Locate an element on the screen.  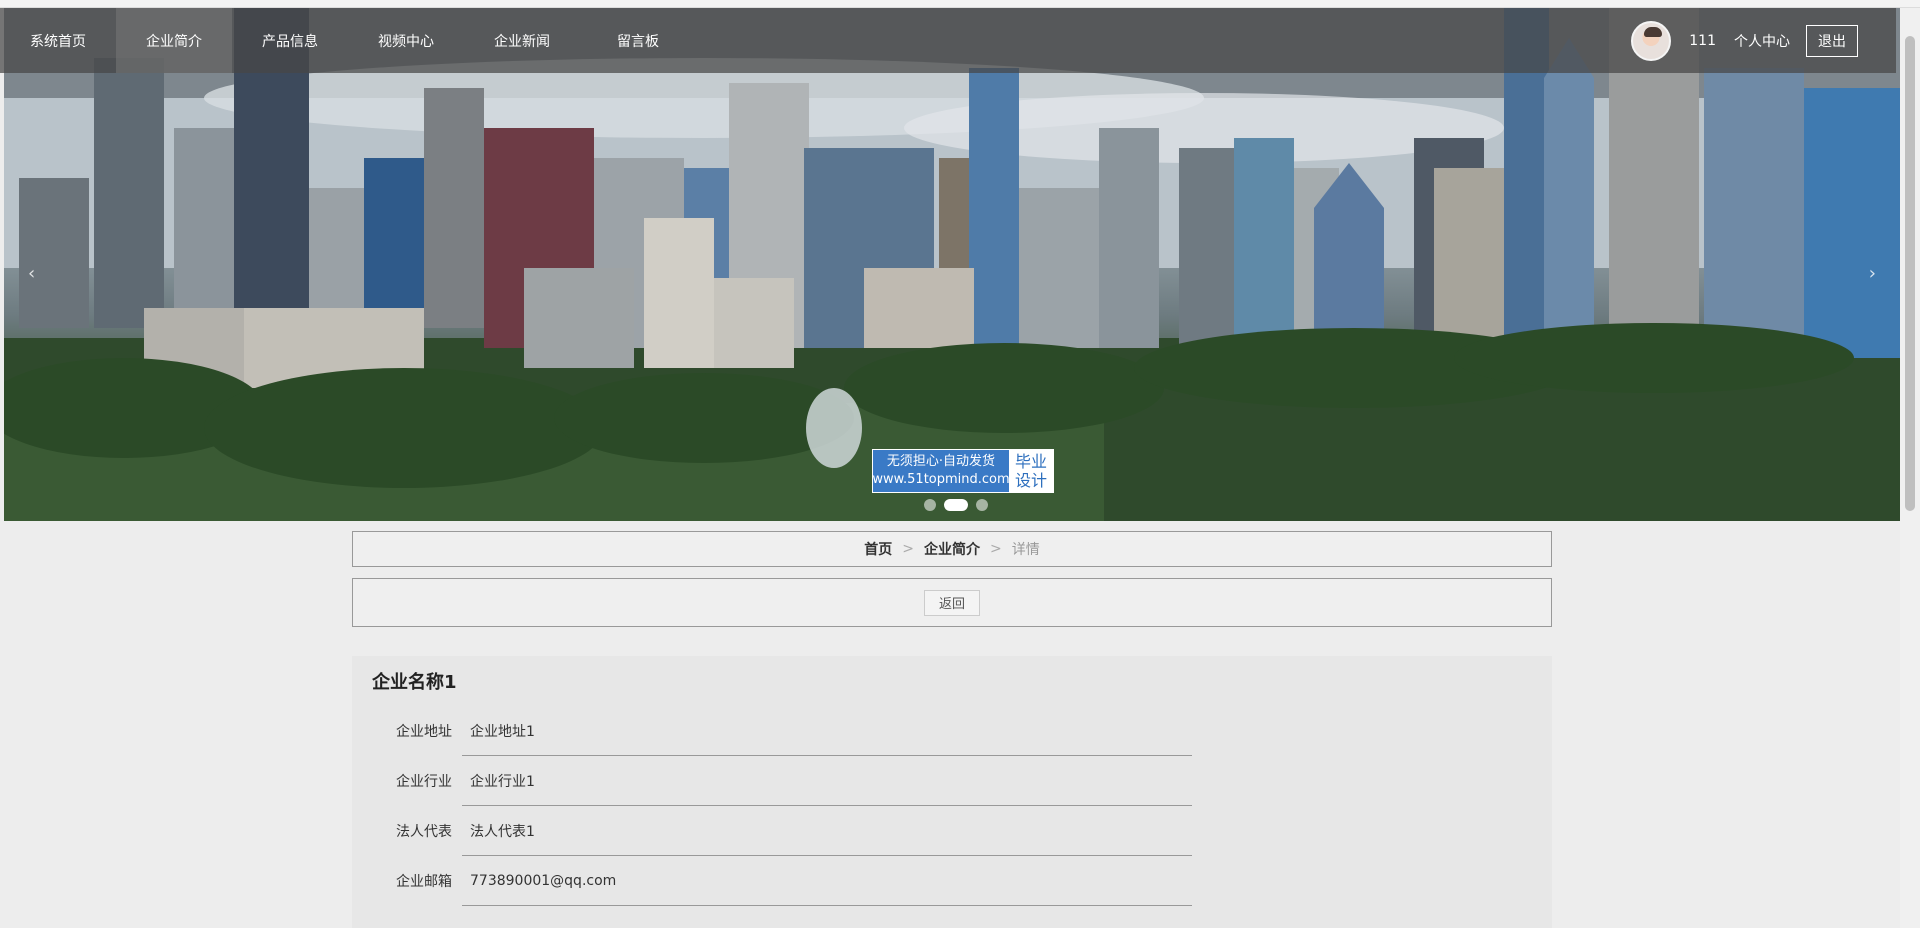
watermark-badge: 无须担心·自动发货 www.51topmind.com 毕业 设计 is located at coordinates (963, 471).